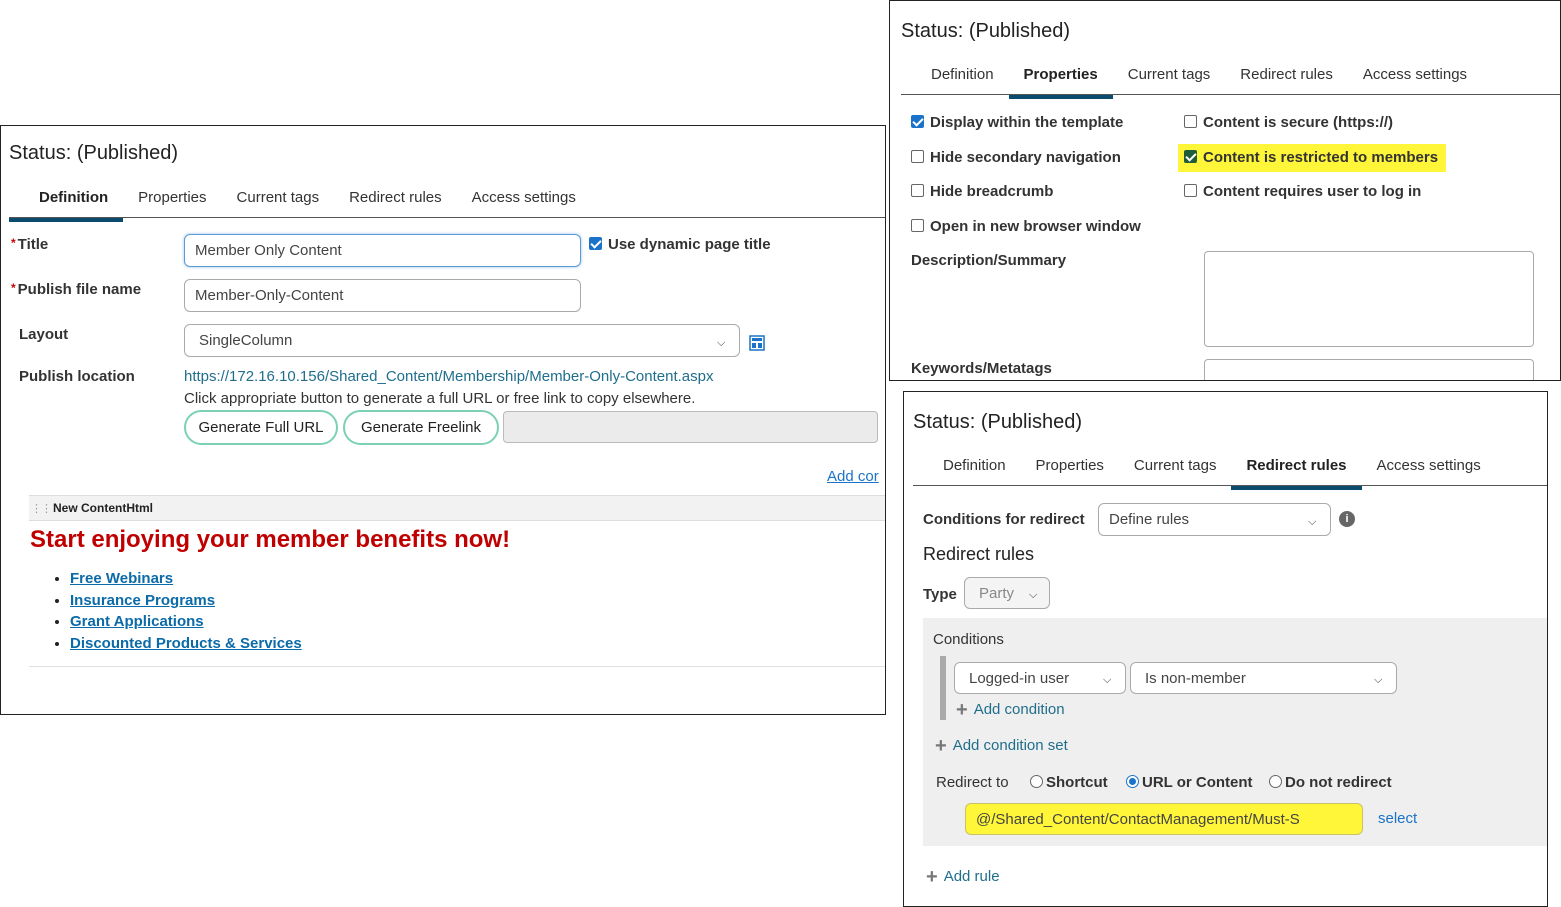  Describe the element at coordinates (968, 639) in the screenshot. I see `conditions-label: Conditions` at that location.